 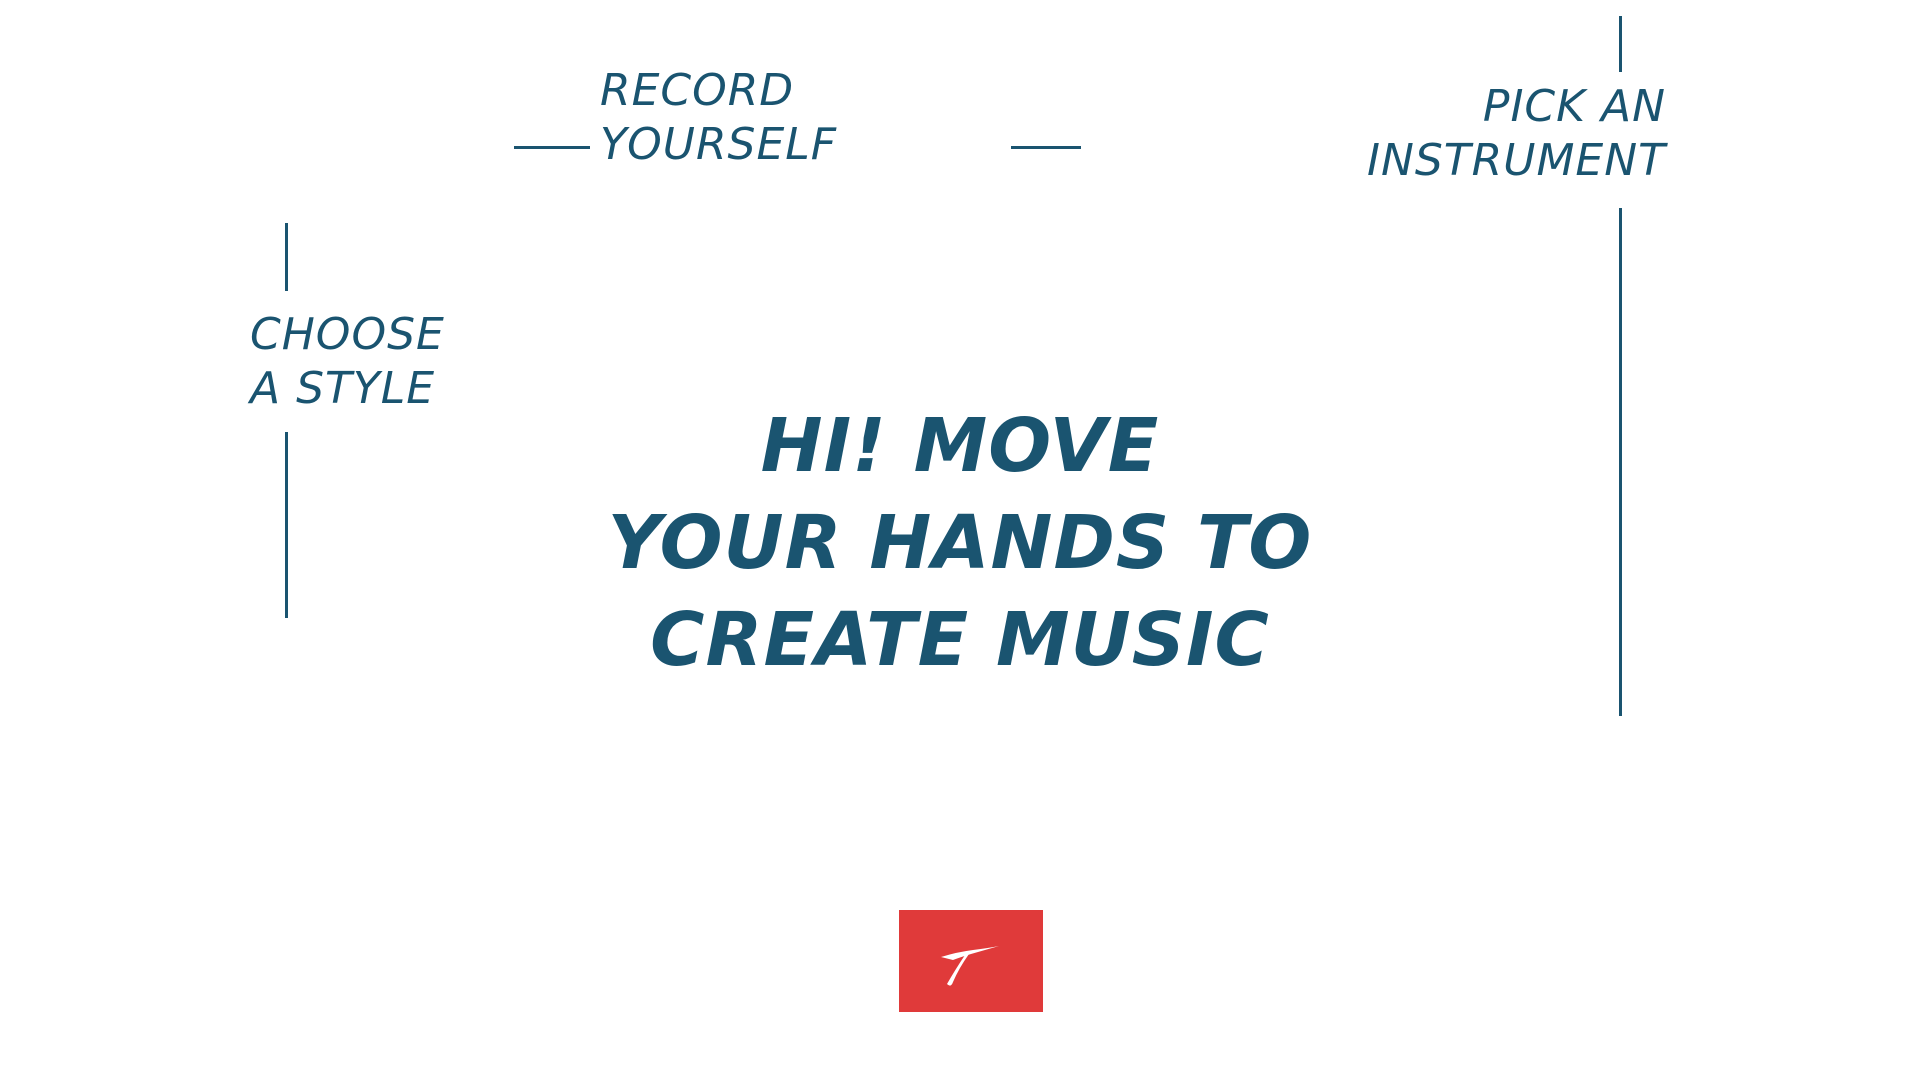 I want to click on welcome-message: HI! MOVE YOUR HANDS TO CREATE MUSIC, so click(x=960, y=543).